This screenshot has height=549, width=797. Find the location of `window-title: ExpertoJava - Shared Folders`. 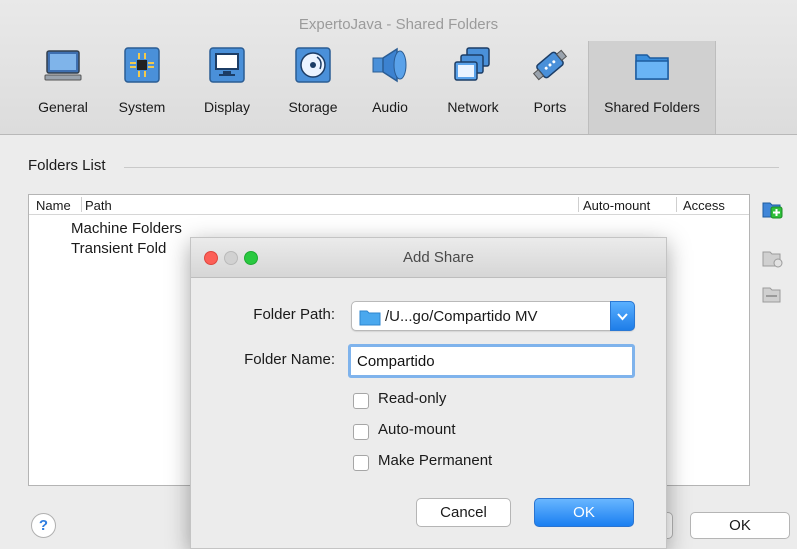

window-title: ExpertoJava - Shared Folders is located at coordinates (398, 24).